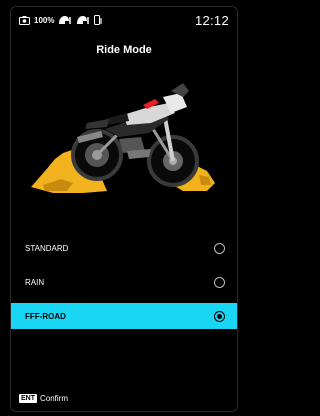 The height and width of the screenshot is (416, 320). What do you see at coordinates (124, 282) in the screenshot?
I see `ride-mode-rain: RAIN` at bounding box center [124, 282].